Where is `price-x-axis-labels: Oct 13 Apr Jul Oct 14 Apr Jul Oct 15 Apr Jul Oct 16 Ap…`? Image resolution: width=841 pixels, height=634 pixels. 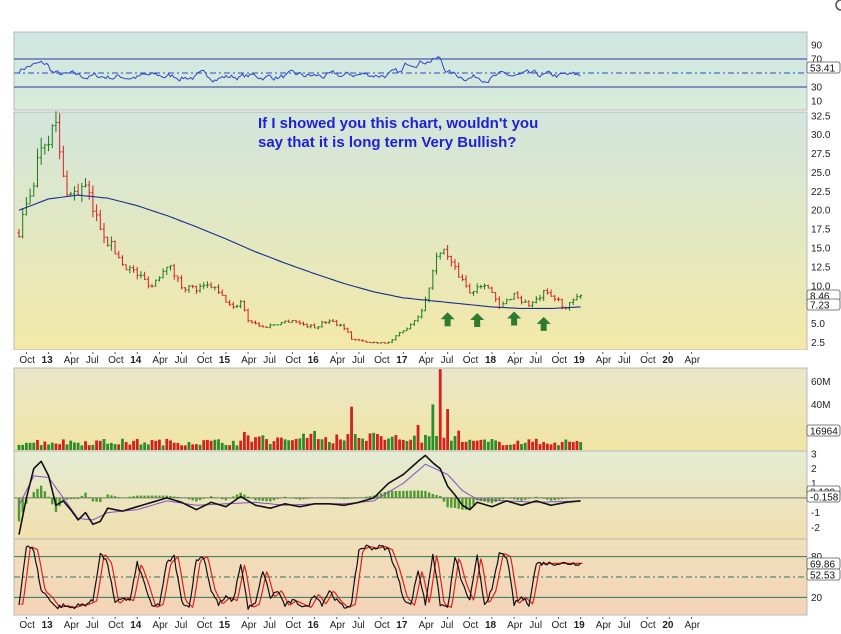 price-x-axis-labels: Oct 13 Apr Jul Oct 14 Apr Jul Oct 15 Apr Jul Oct 16 Ap… is located at coordinates (360, 359).